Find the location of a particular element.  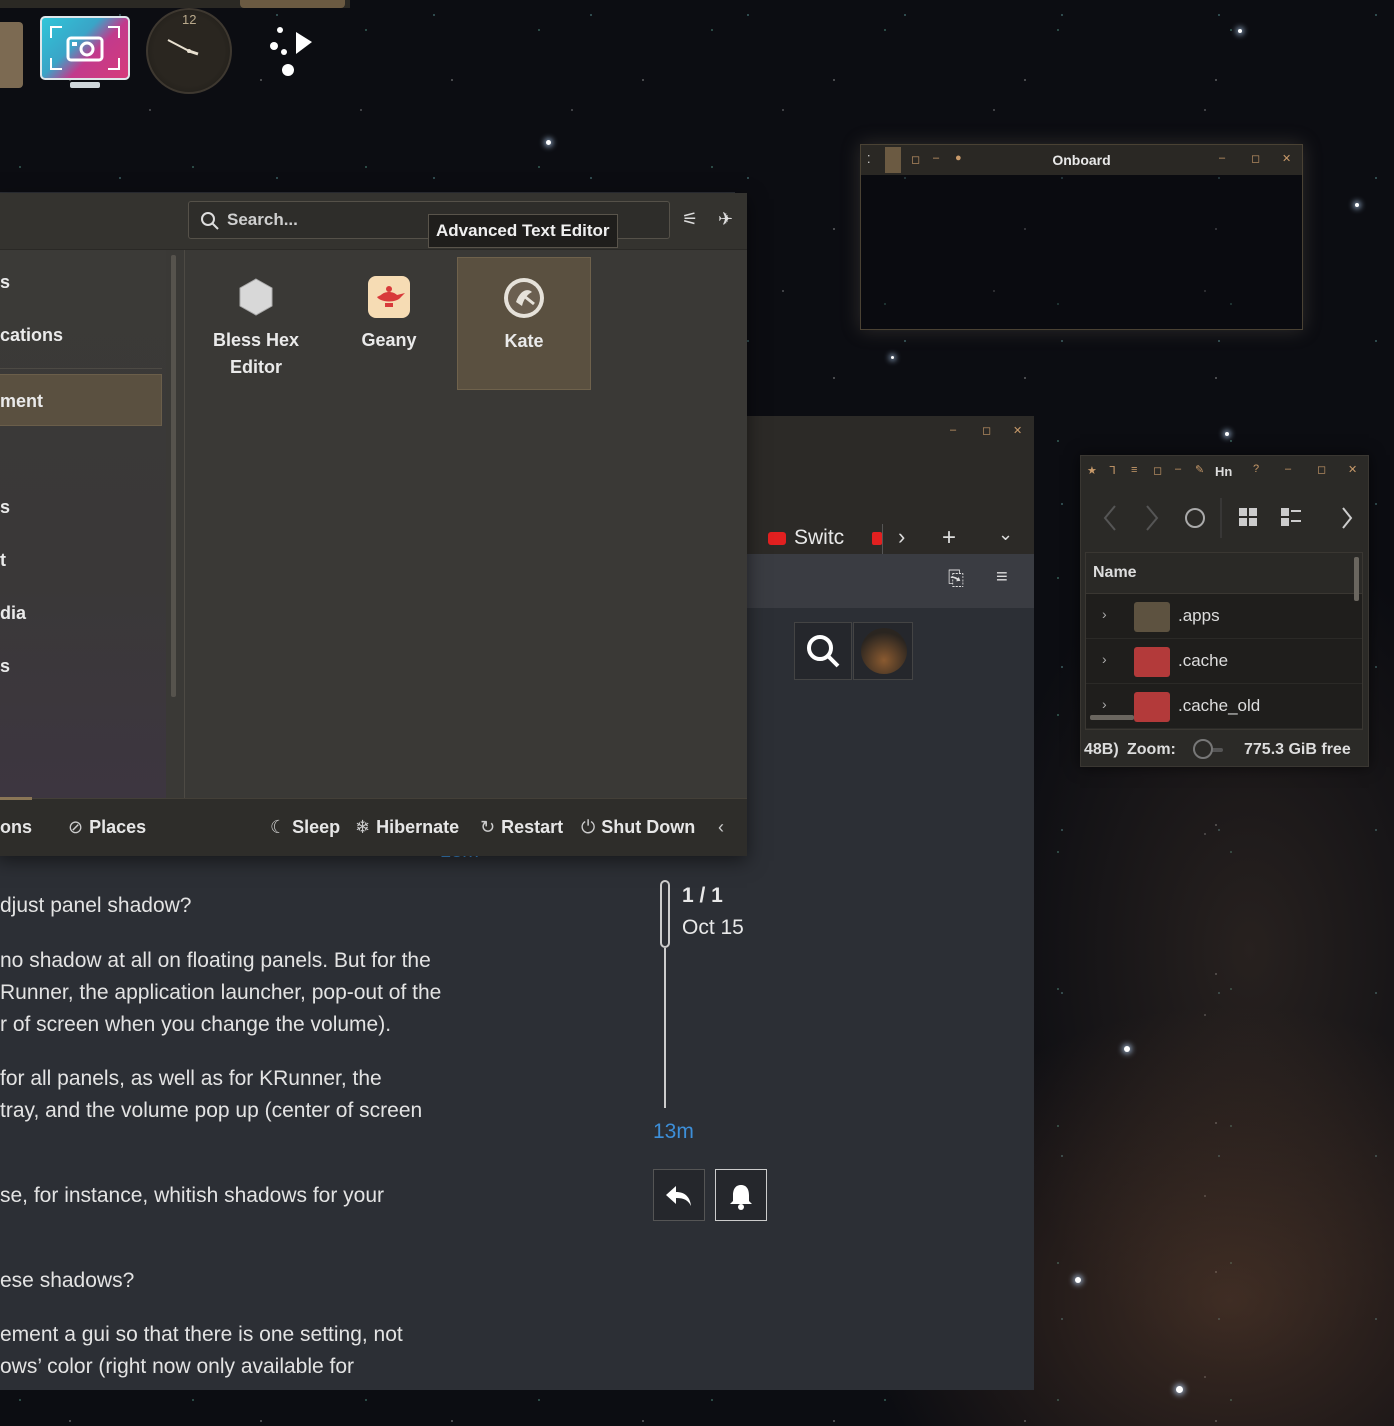

onboard-minimize-icon: – is located at coordinates (1222, 158).